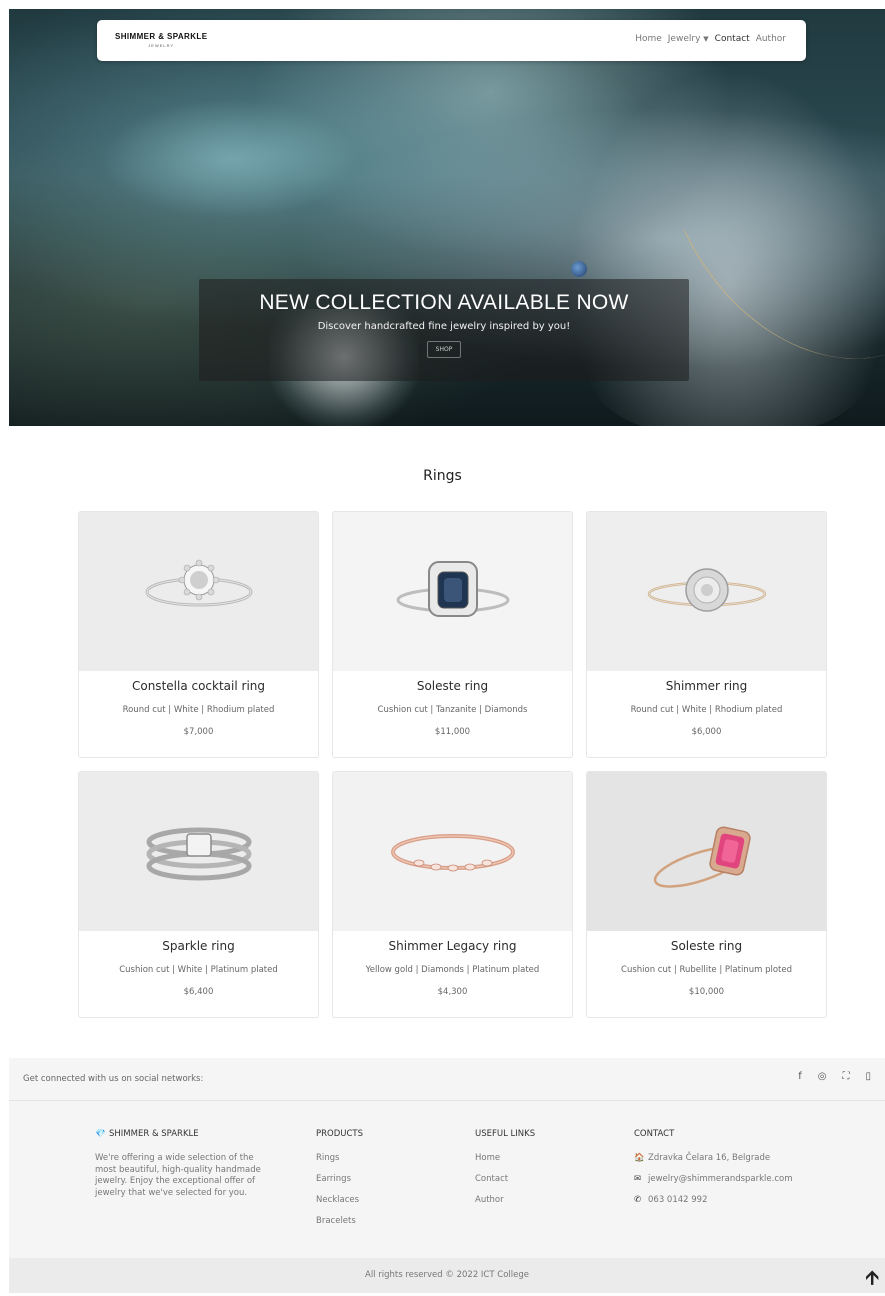  I want to click on phone-icon: ✆, so click(638, 1200).